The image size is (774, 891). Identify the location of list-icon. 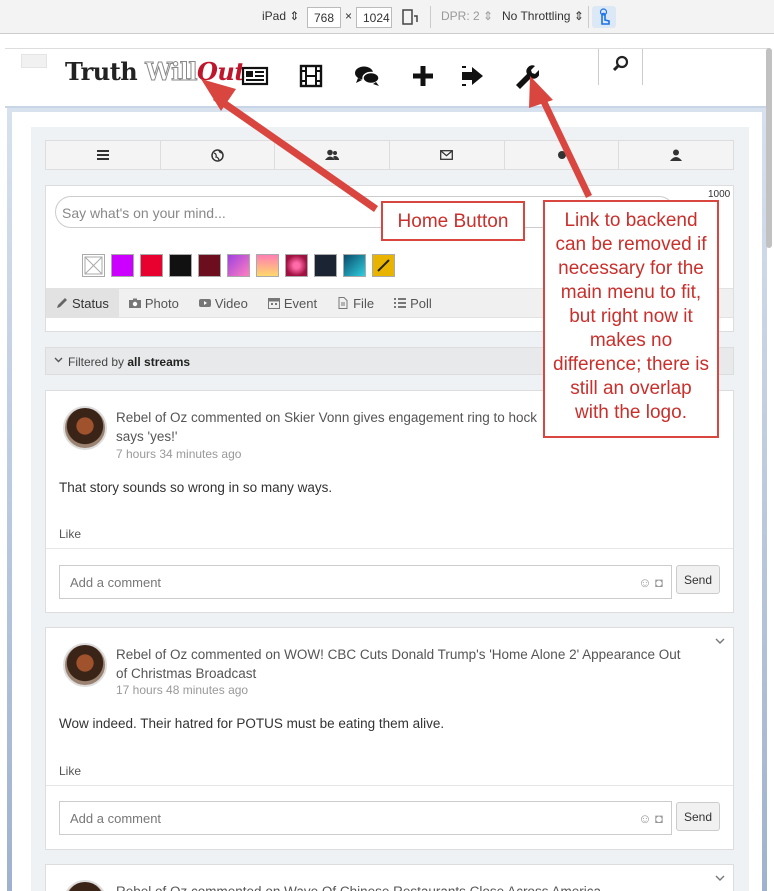
(102, 155).